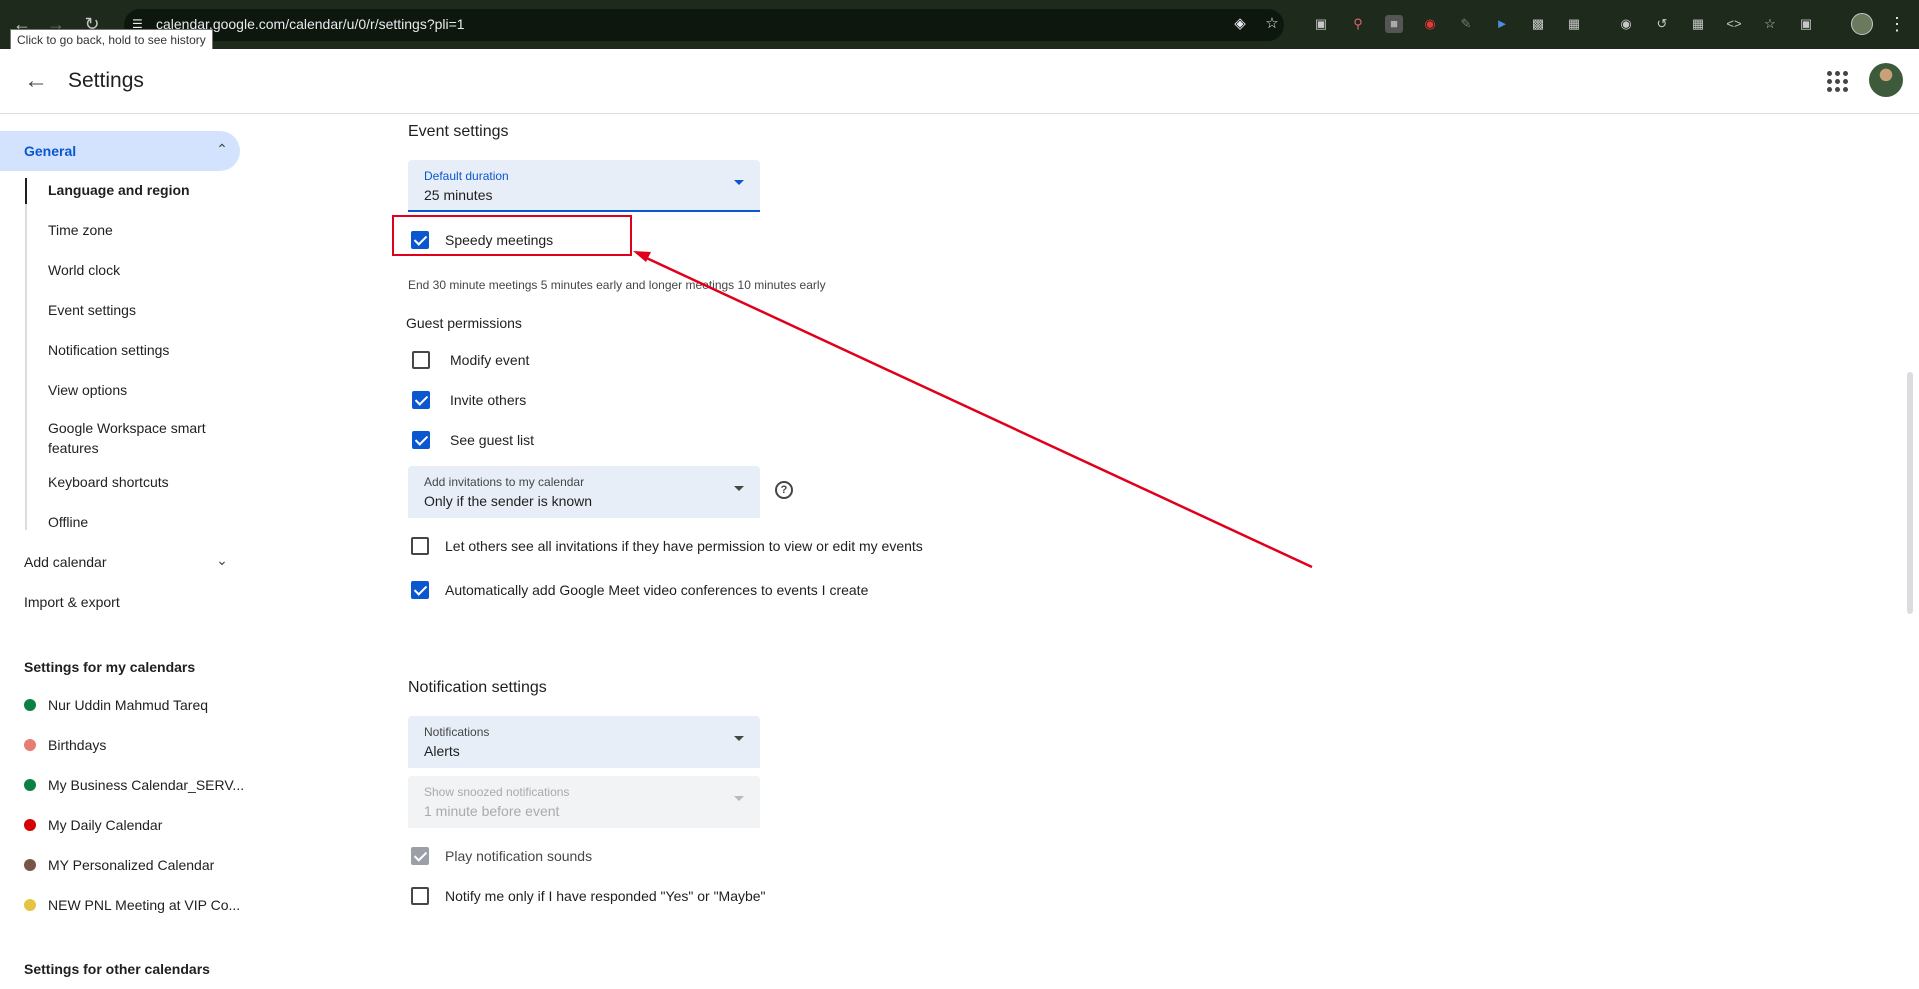 This screenshot has height=989, width=1919. What do you see at coordinates (1321, 24) in the screenshot?
I see `camera-extension-icon: ▣` at bounding box center [1321, 24].